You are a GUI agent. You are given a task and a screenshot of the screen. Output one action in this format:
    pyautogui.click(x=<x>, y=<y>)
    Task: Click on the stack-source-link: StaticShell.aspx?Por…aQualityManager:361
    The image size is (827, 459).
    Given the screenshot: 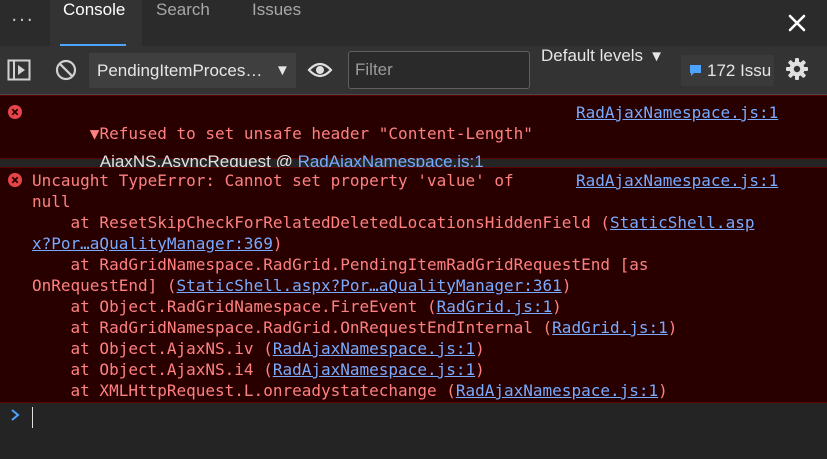 What is the action you would take?
    pyautogui.click(x=369, y=285)
    